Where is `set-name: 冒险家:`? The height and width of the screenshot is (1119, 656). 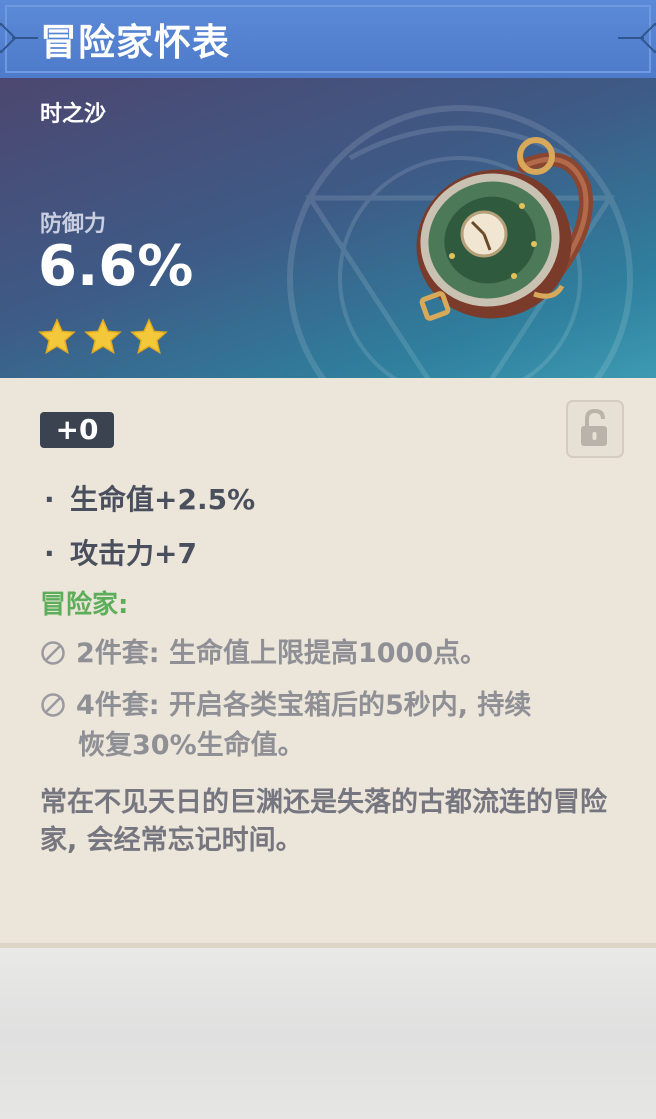
set-name: 冒险家: is located at coordinates (84, 605).